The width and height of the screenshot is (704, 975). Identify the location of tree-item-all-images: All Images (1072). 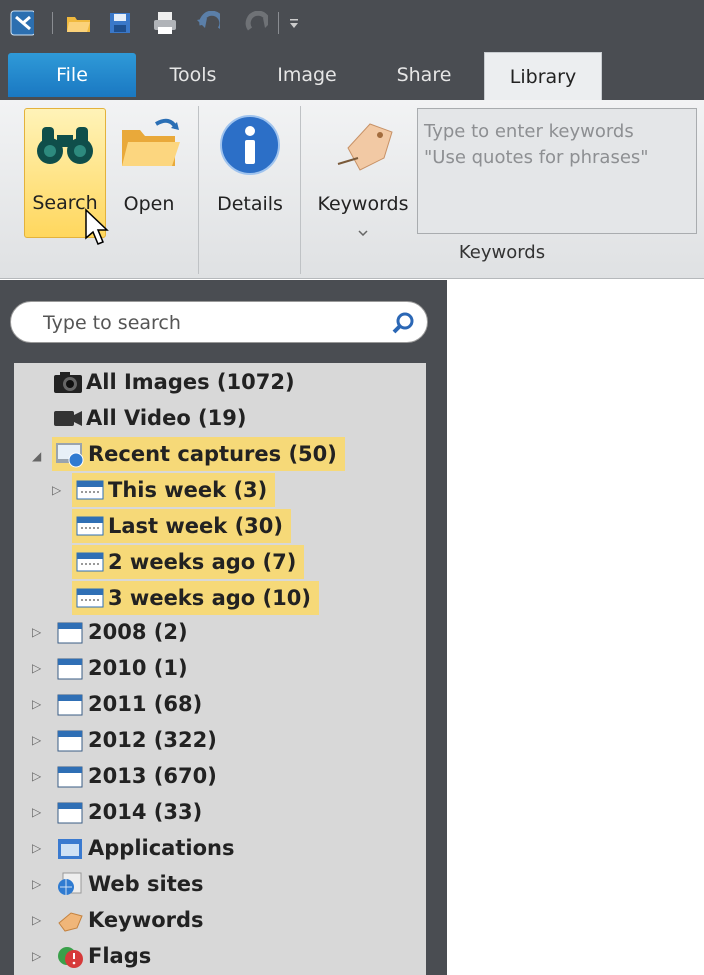
(172, 382).